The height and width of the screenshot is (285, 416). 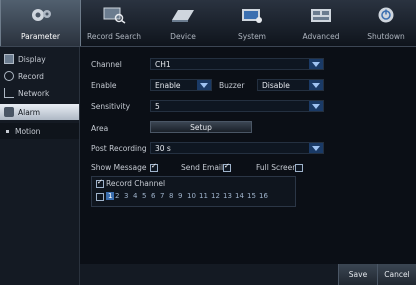 What do you see at coordinates (31, 76) in the screenshot?
I see `sidebar-item-label: Record` at bounding box center [31, 76].